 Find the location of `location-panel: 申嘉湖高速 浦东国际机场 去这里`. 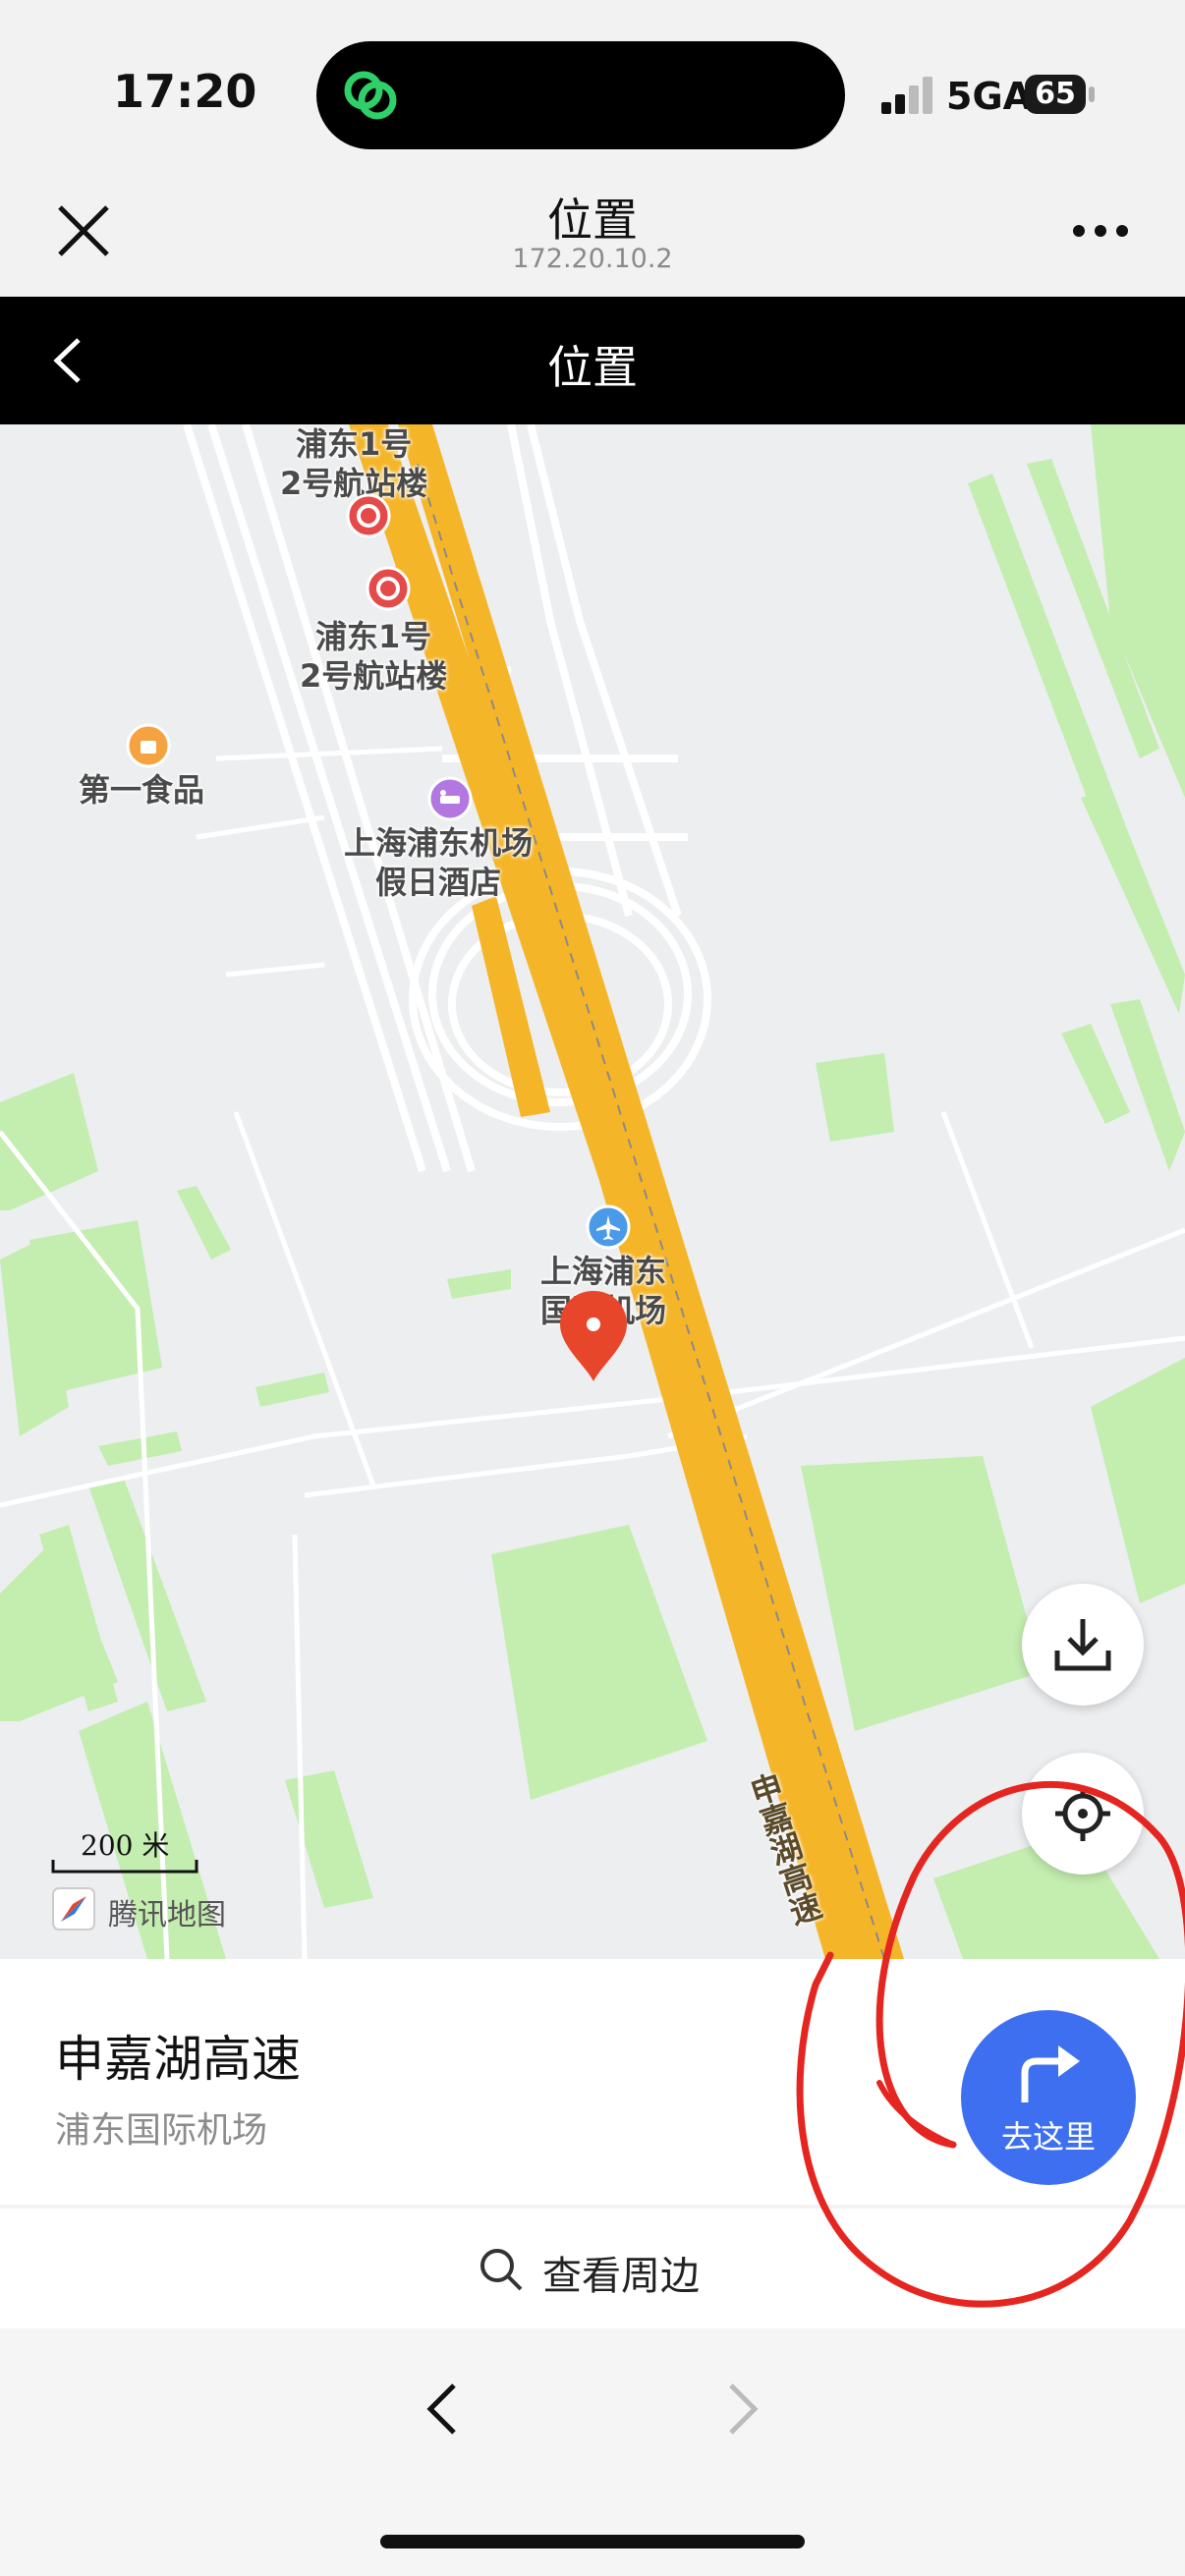

location-panel: 申嘉湖高速 浦东国际机场 去这里 is located at coordinates (592, 2082).